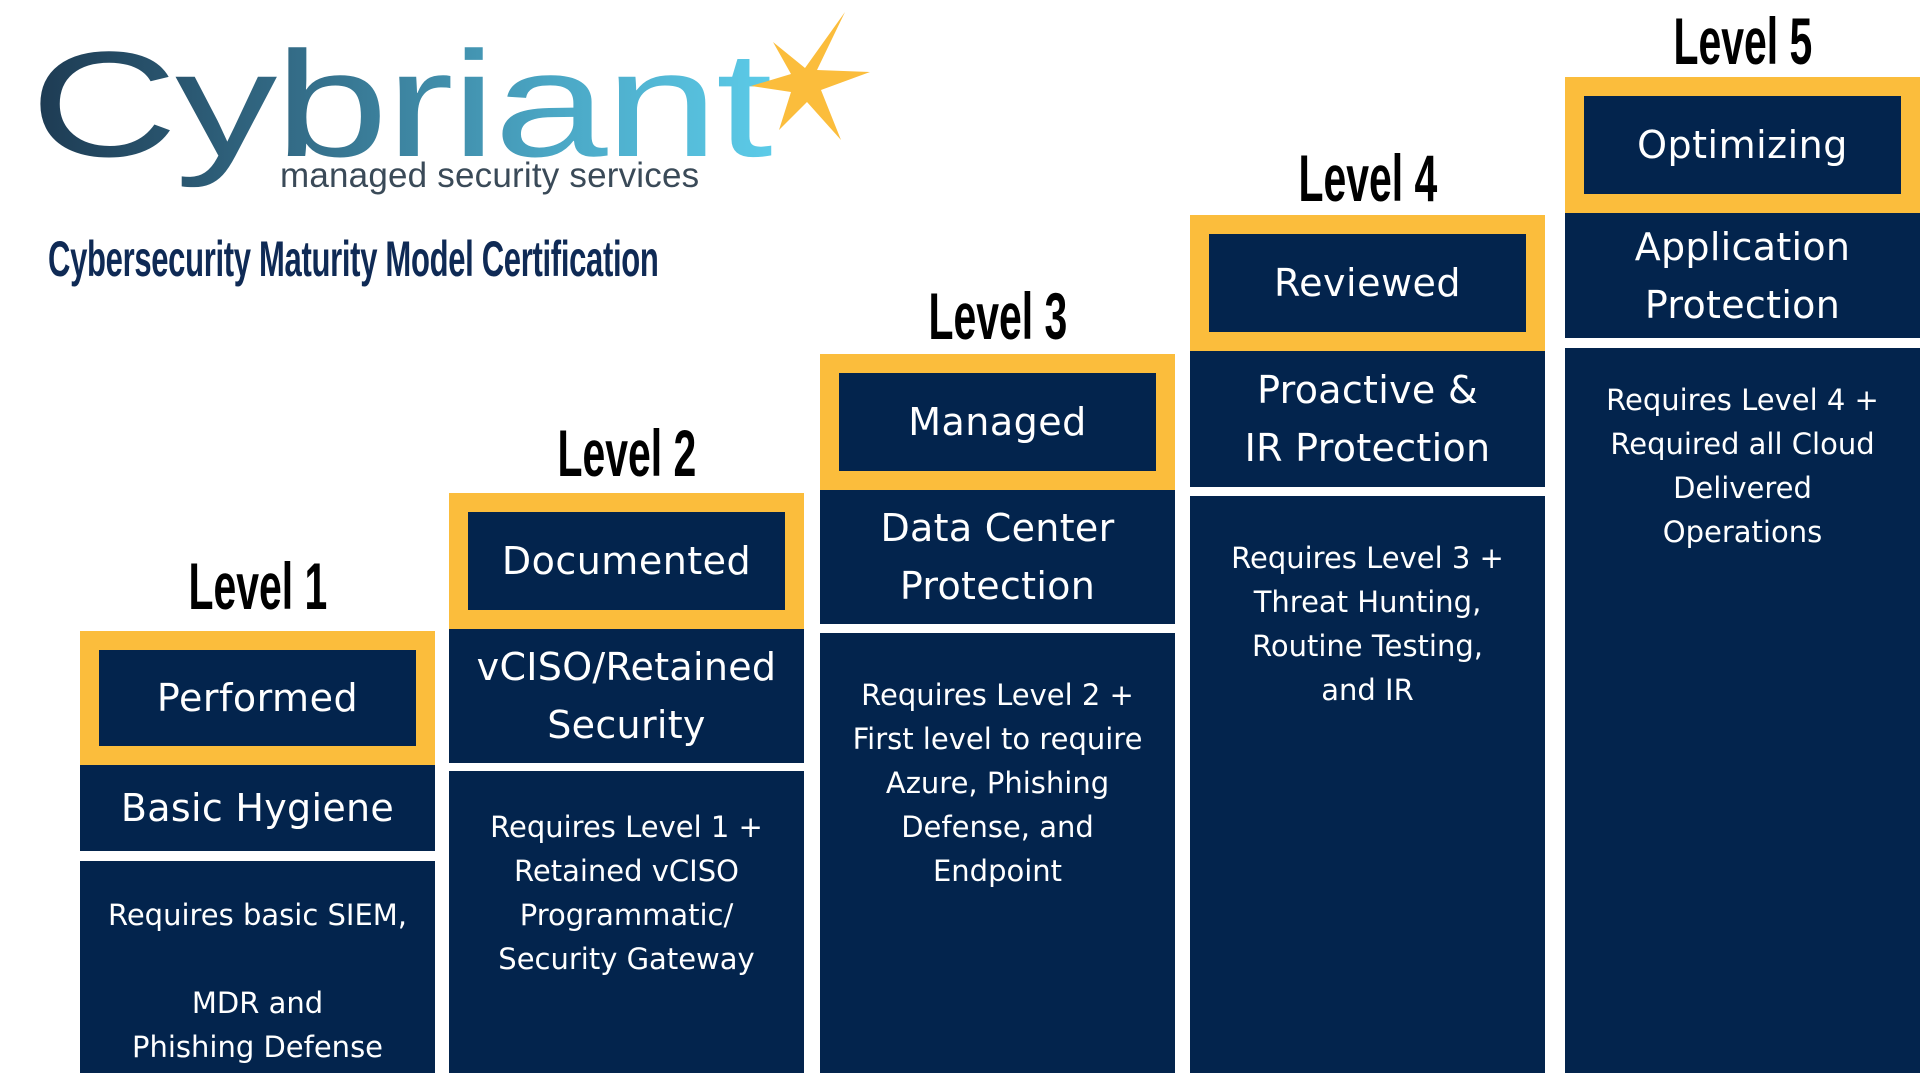 The image size is (1920, 1080). Describe the element at coordinates (1742, 275) in the screenshot. I see `level-focus: Application Protection` at that location.